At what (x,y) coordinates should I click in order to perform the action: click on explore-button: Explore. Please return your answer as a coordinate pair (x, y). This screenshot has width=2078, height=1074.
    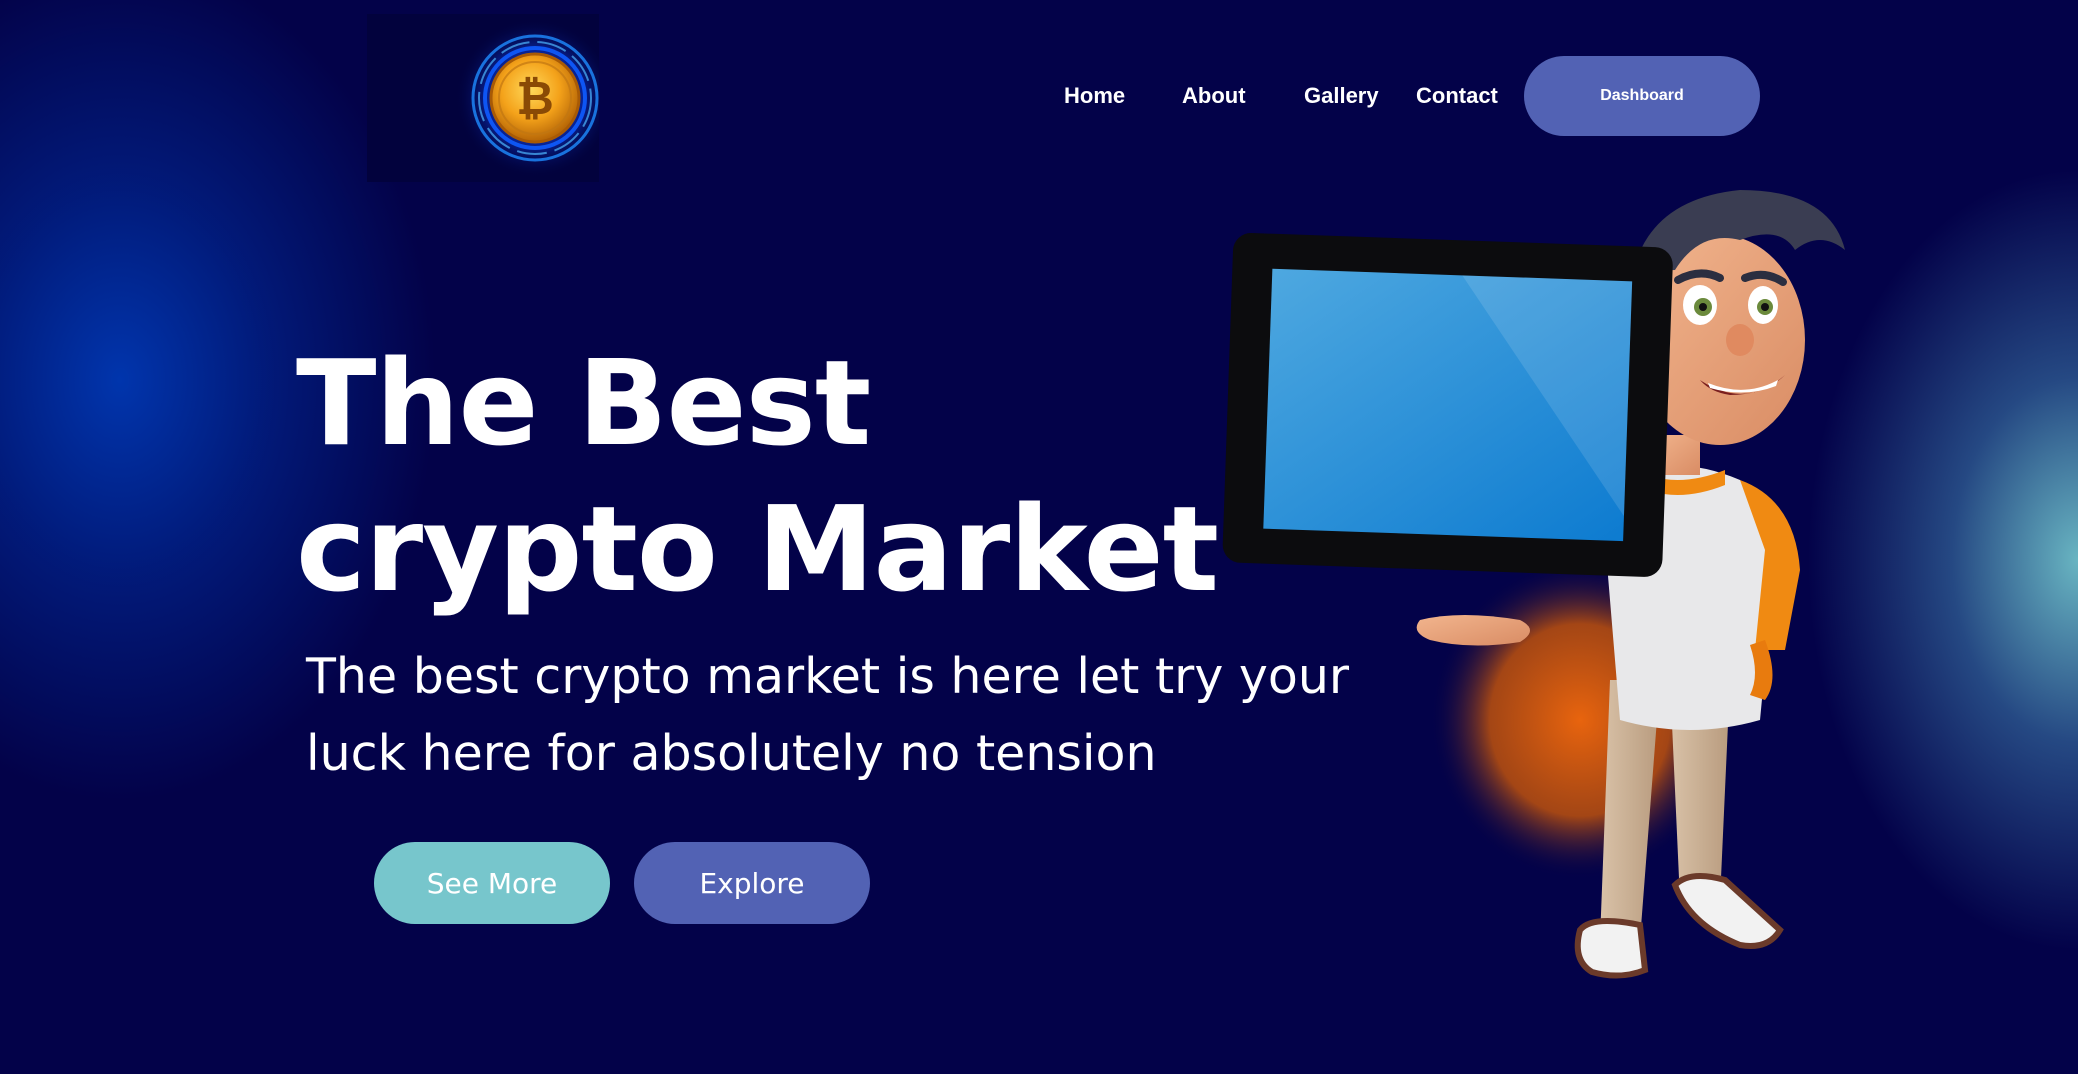
    Looking at the image, I should click on (752, 883).